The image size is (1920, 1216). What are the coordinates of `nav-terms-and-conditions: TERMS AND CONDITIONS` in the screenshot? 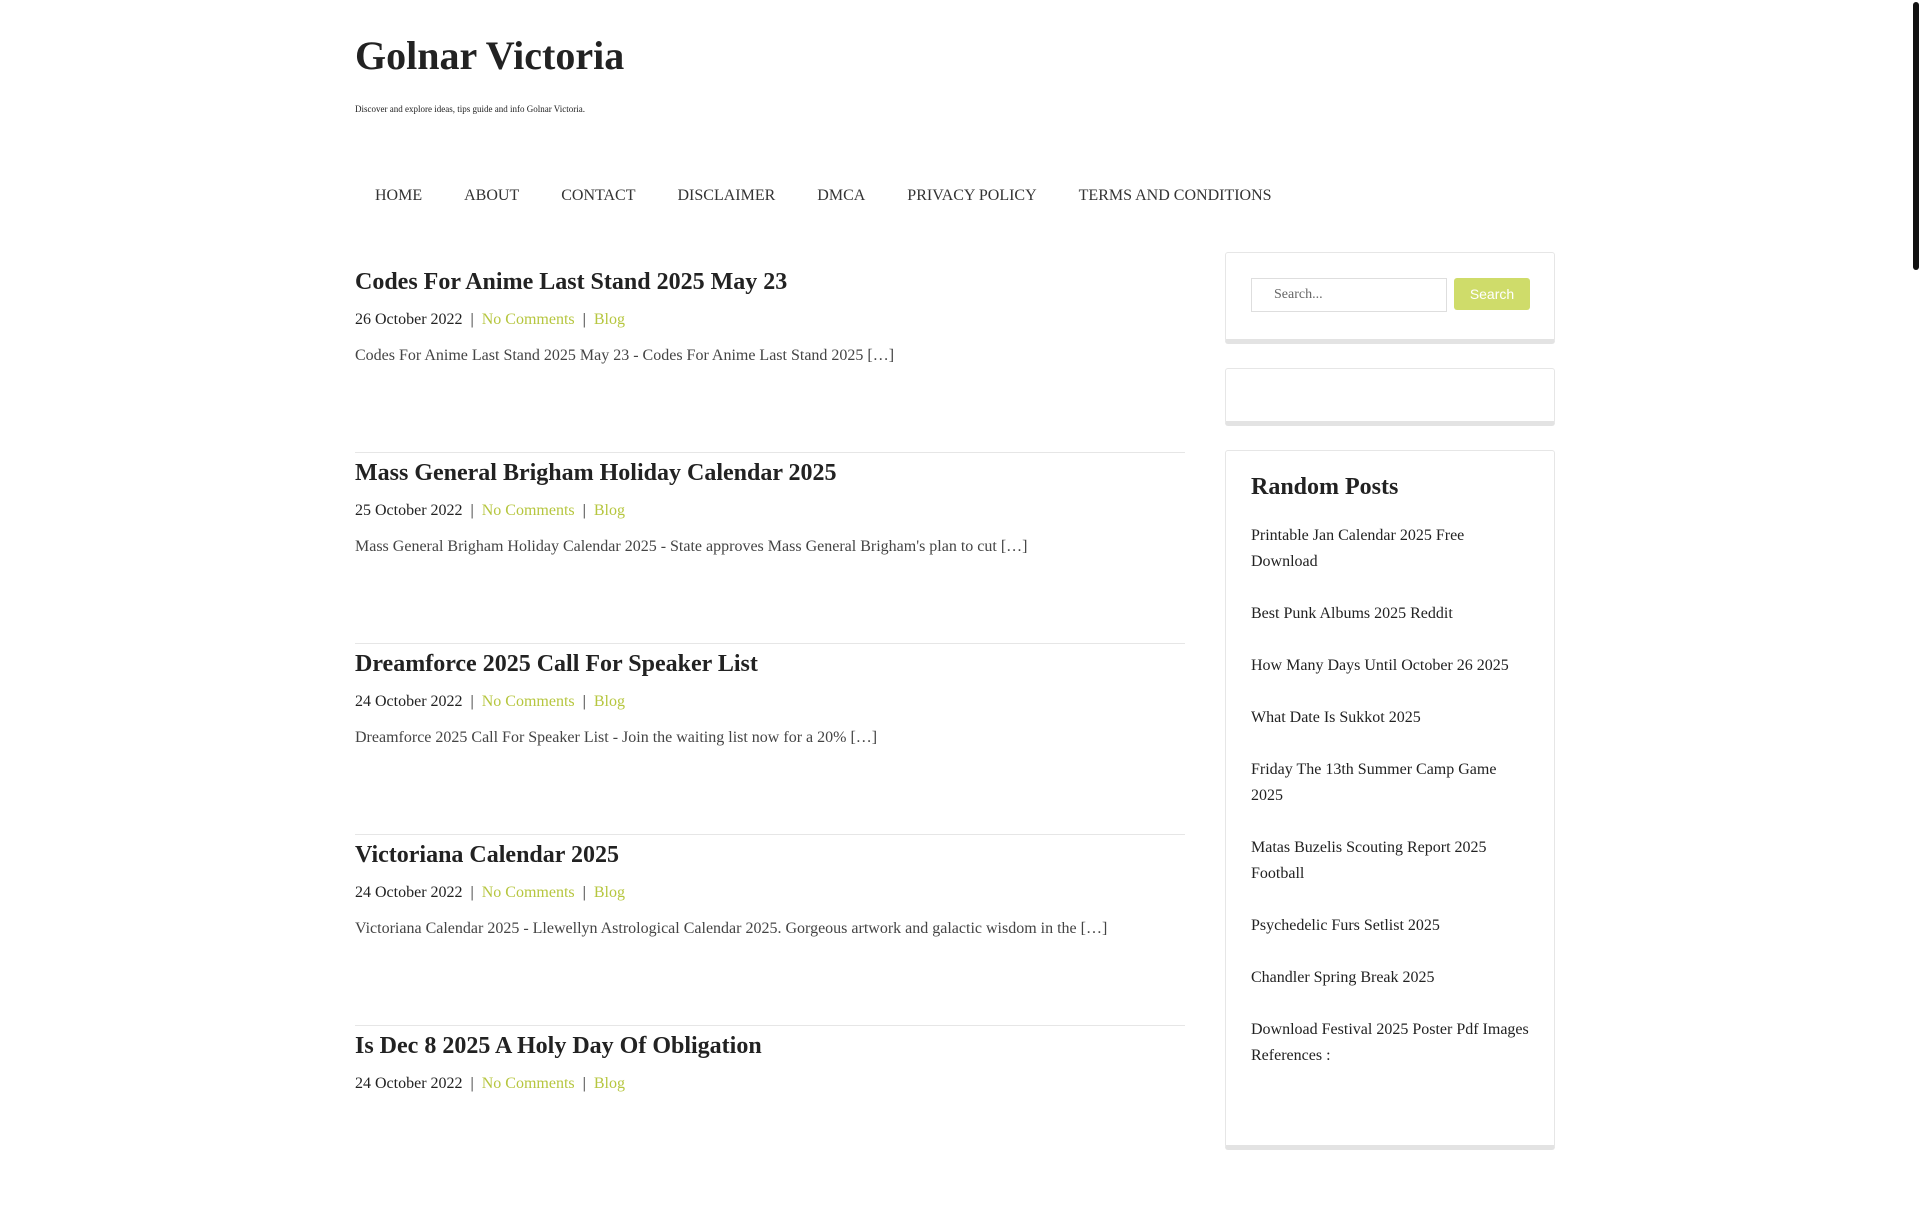 It's located at (1175, 196).